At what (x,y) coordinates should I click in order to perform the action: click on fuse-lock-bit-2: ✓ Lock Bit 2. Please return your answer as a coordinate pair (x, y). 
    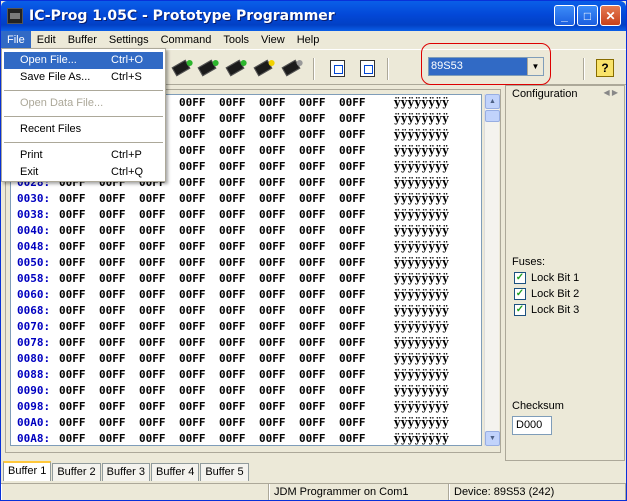
    Looking at the image, I should click on (546, 294).